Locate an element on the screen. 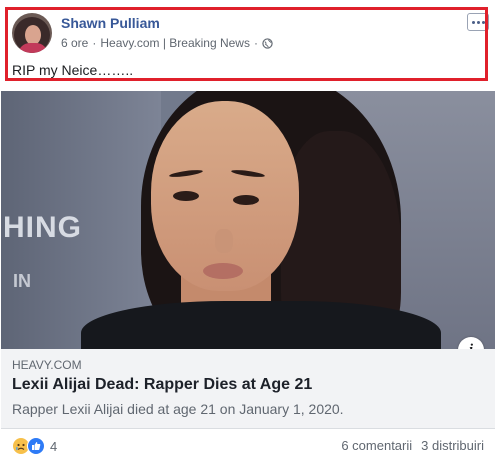 This screenshot has height=469, width=496. link-domain: HEAVY.COM is located at coordinates (47, 365).